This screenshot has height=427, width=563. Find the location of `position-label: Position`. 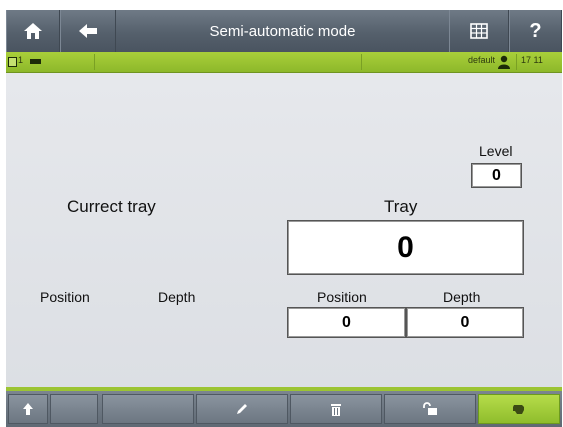

position-label: Position is located at coordinates (342, 297).